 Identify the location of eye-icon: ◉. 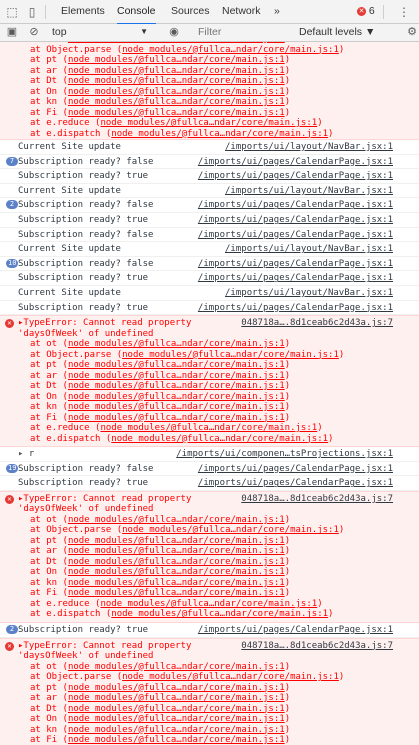
(174, 32).